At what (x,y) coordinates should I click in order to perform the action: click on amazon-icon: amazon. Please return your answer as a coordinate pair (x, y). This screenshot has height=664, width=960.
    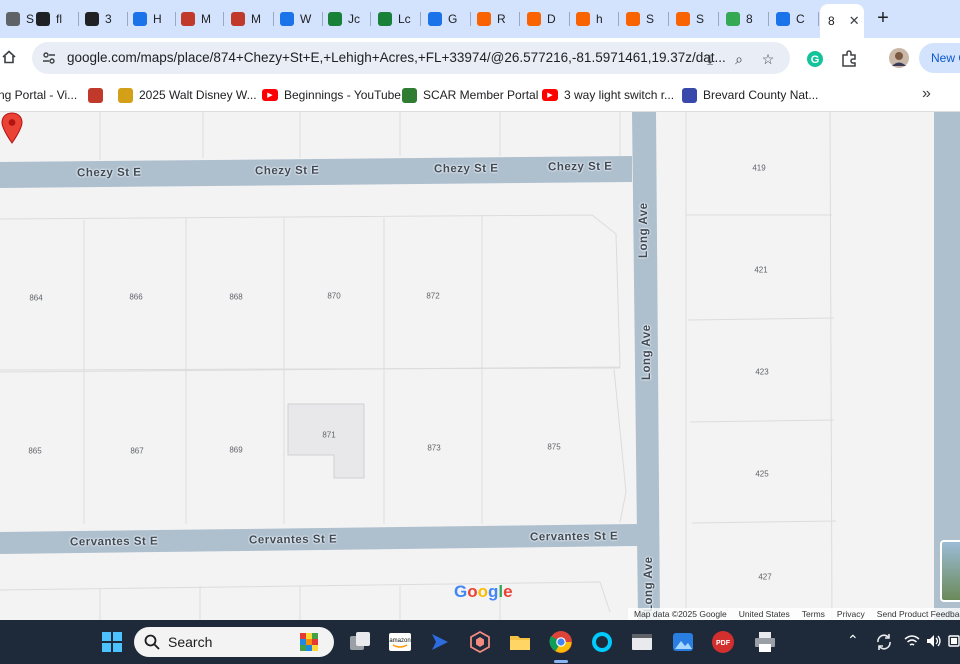
    Looking at the image, I should click on (400, 642).